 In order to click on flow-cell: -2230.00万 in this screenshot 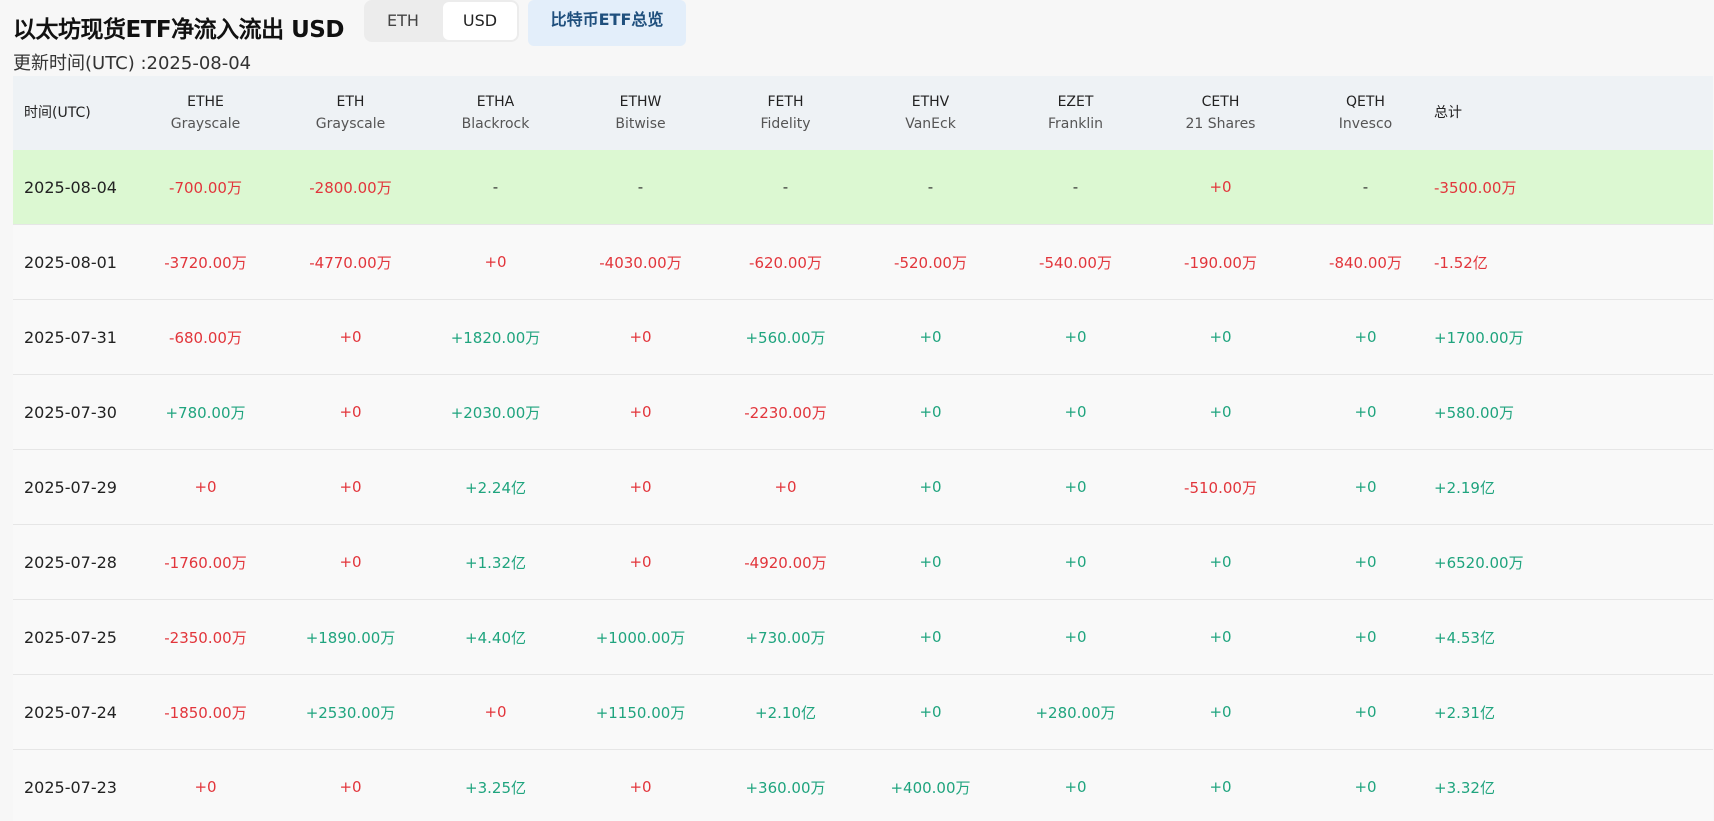, I will do `click(785, 412)`.